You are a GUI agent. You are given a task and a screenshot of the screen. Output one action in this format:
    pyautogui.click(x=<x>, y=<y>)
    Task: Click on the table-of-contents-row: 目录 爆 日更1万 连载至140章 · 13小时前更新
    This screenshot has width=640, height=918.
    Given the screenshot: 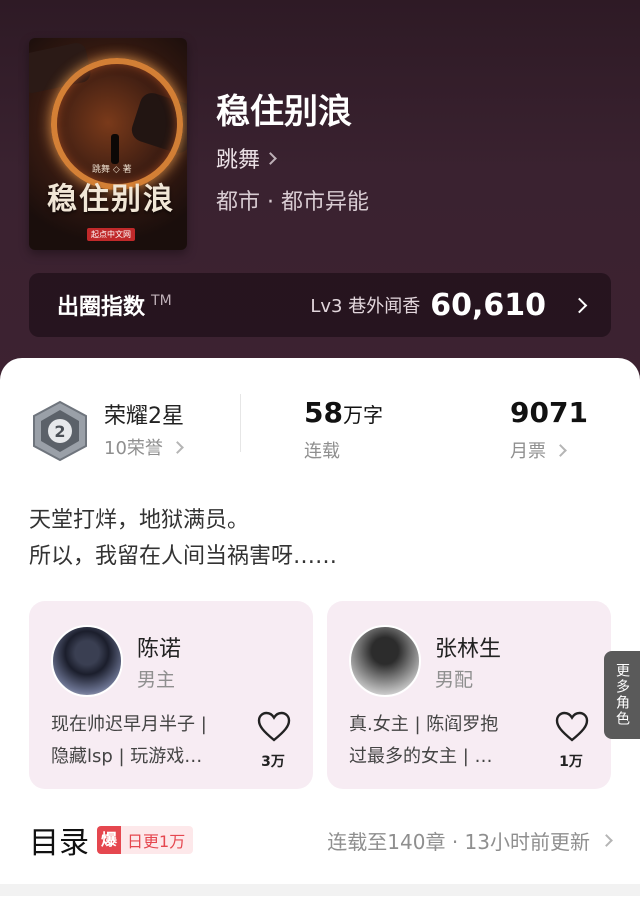 What is the action you would take?
    pyautogui.click(x=321, y=840)
    